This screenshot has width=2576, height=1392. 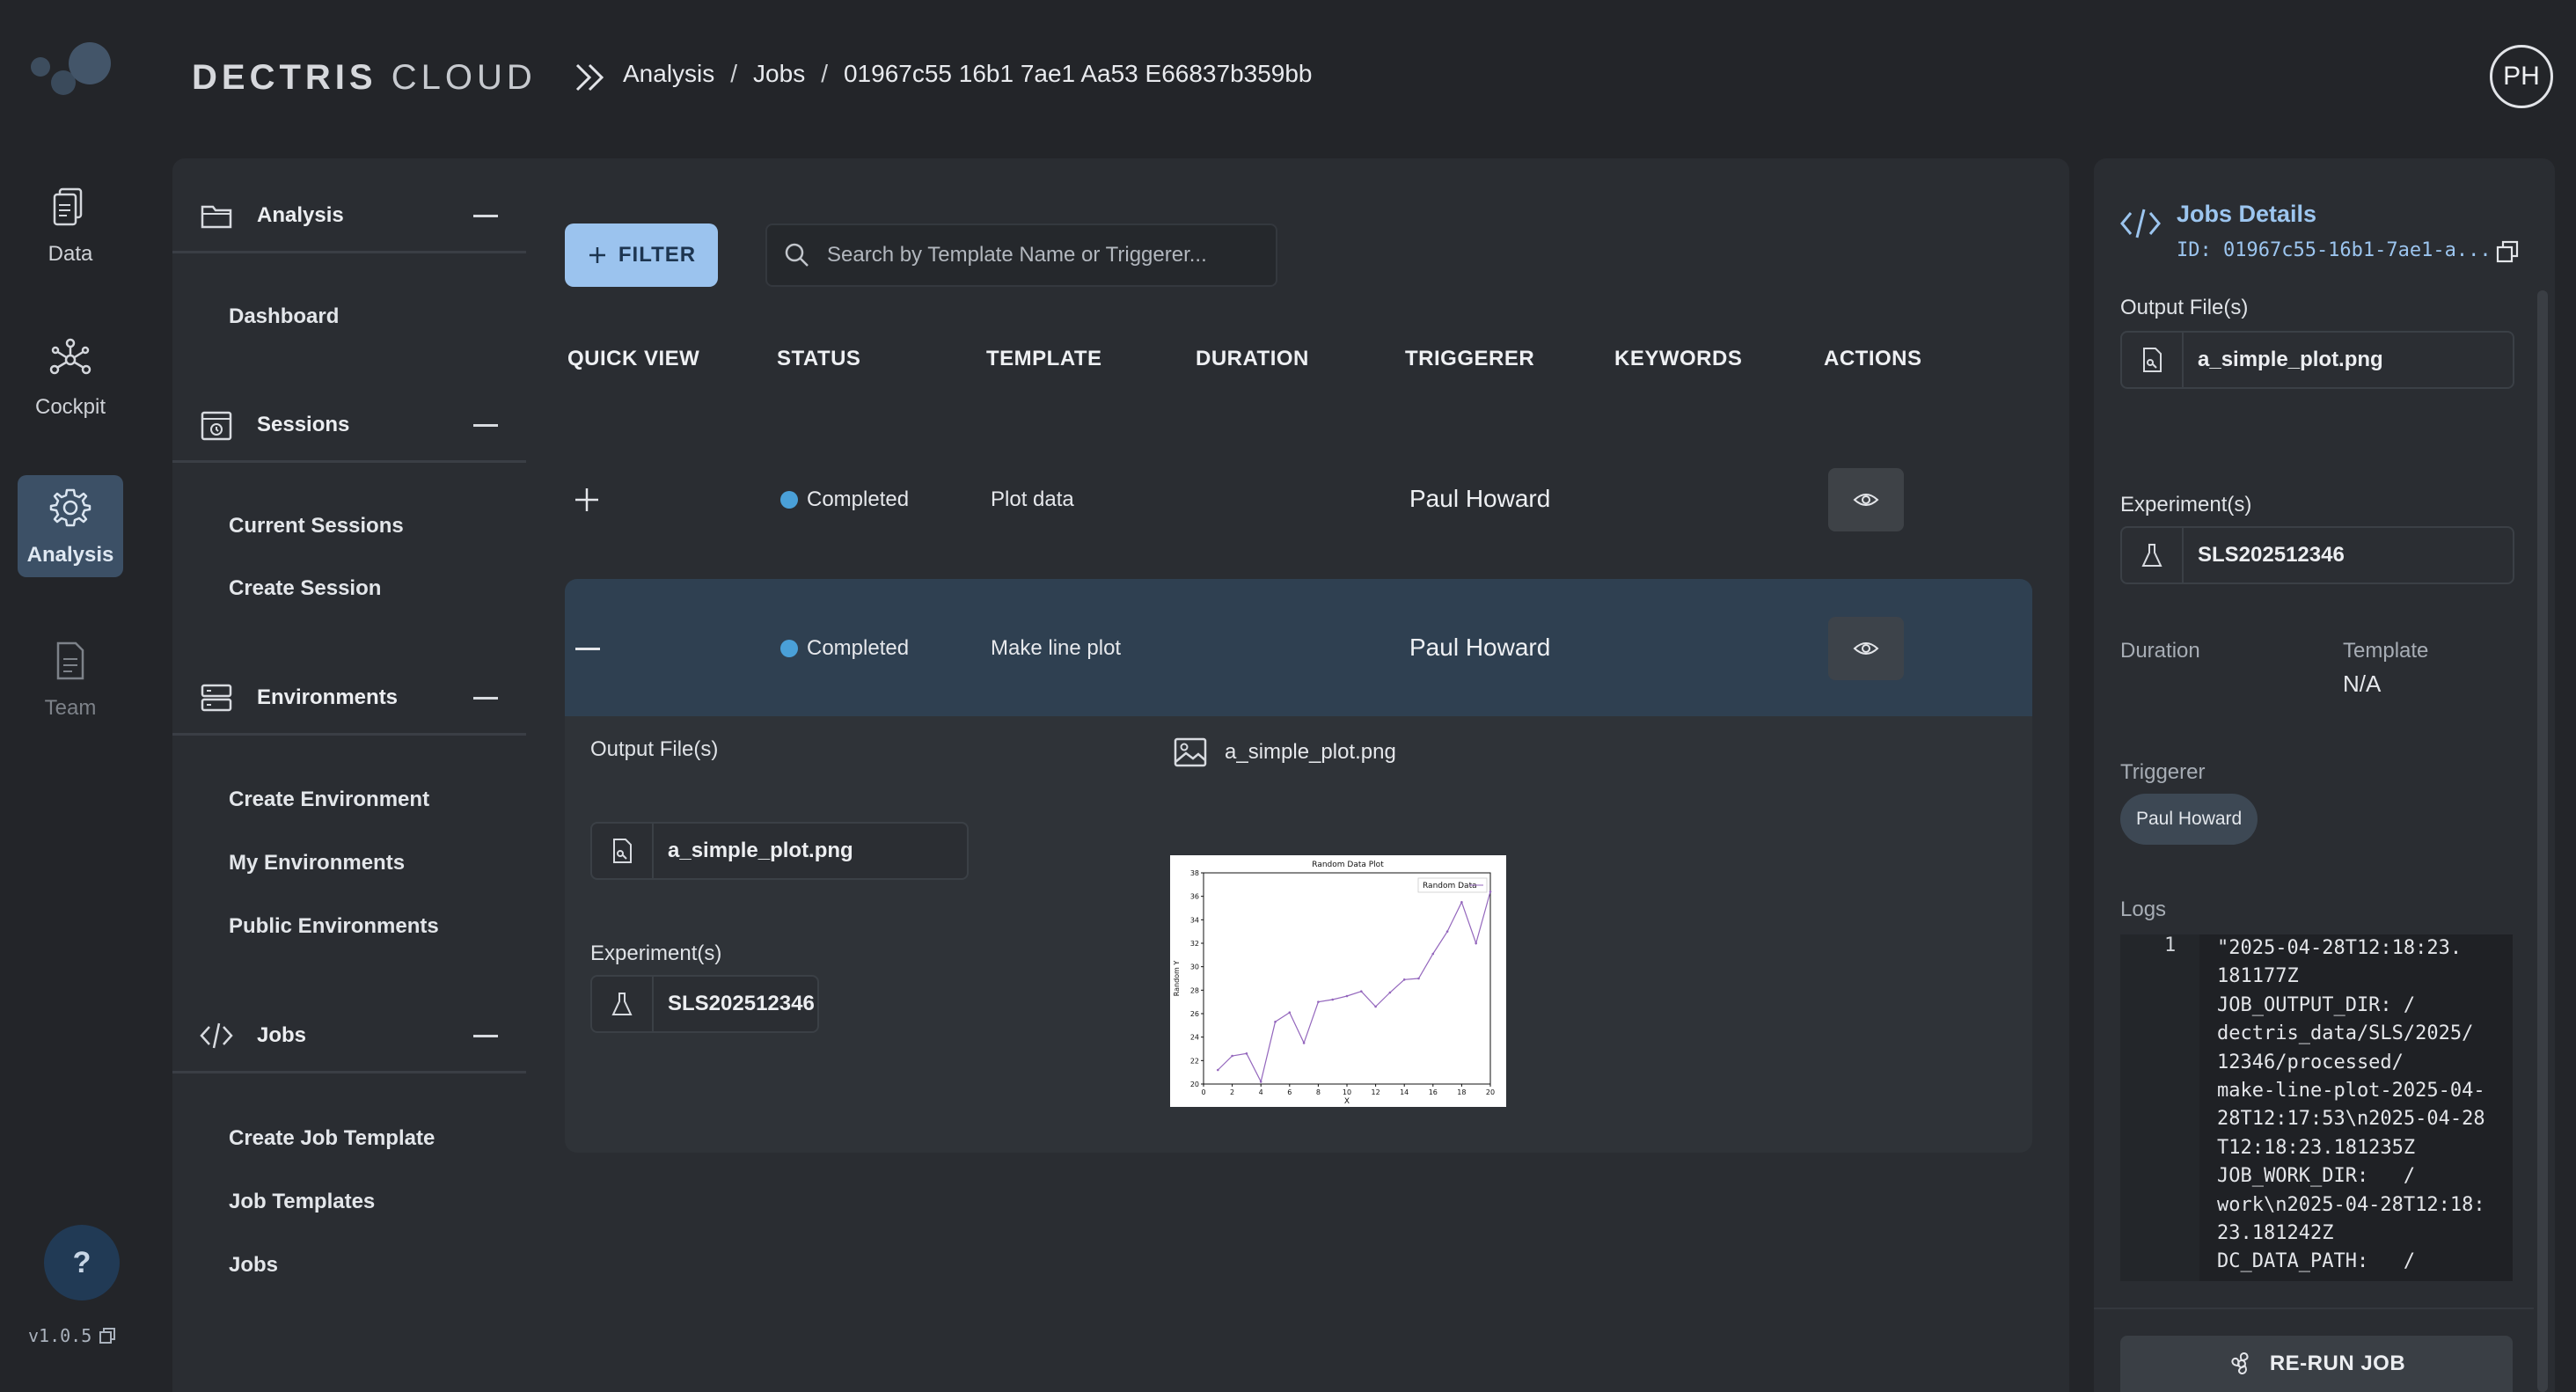 What do you see at coordinates (589, 78) in the screenshot?
I see `double-chevron-right-icon` at bounding box center [589, 78].